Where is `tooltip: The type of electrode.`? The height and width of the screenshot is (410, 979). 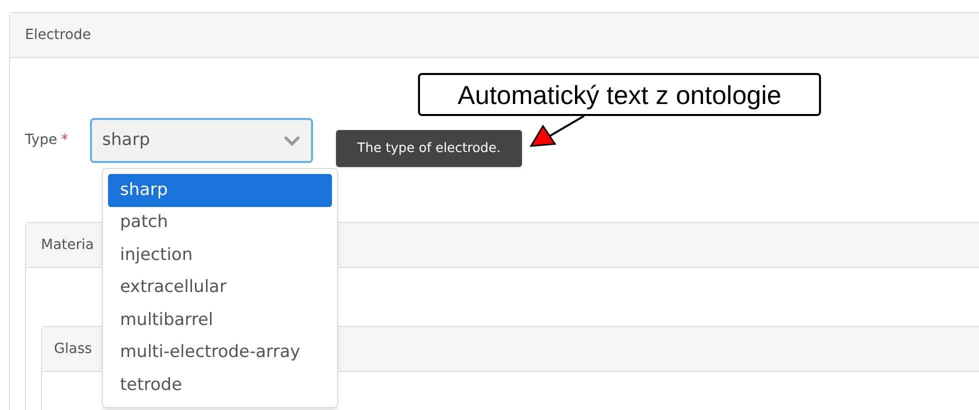 tooltip: The type of electrode. is located at coordinates (429, 148).